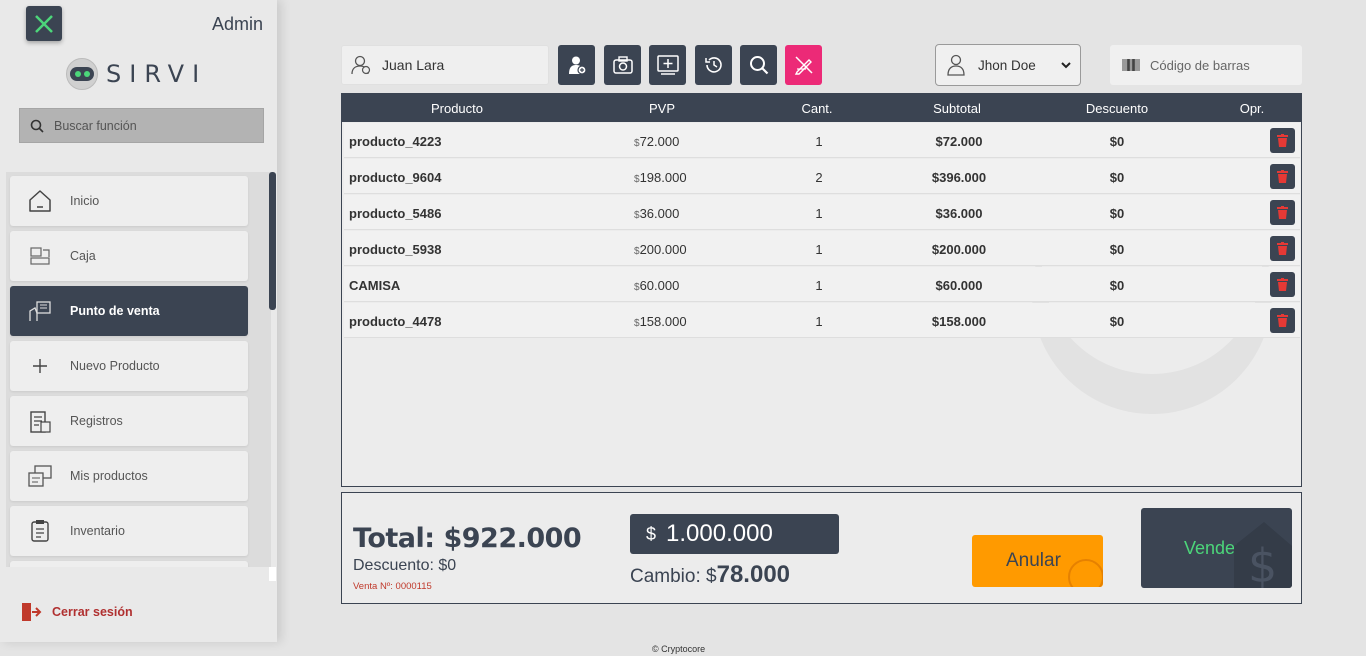  I want to click on products-icon, so click(40, 476).